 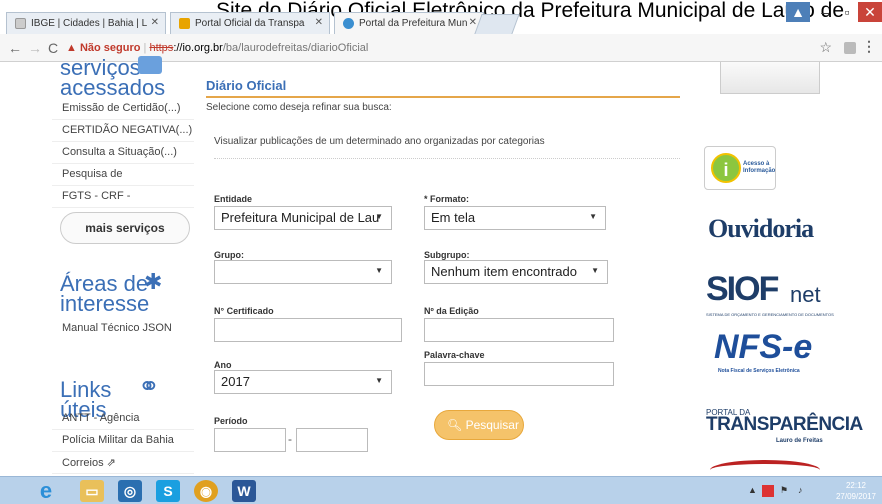 I want to click on page-title: Diário Oficial, so click(x=246, y=85).